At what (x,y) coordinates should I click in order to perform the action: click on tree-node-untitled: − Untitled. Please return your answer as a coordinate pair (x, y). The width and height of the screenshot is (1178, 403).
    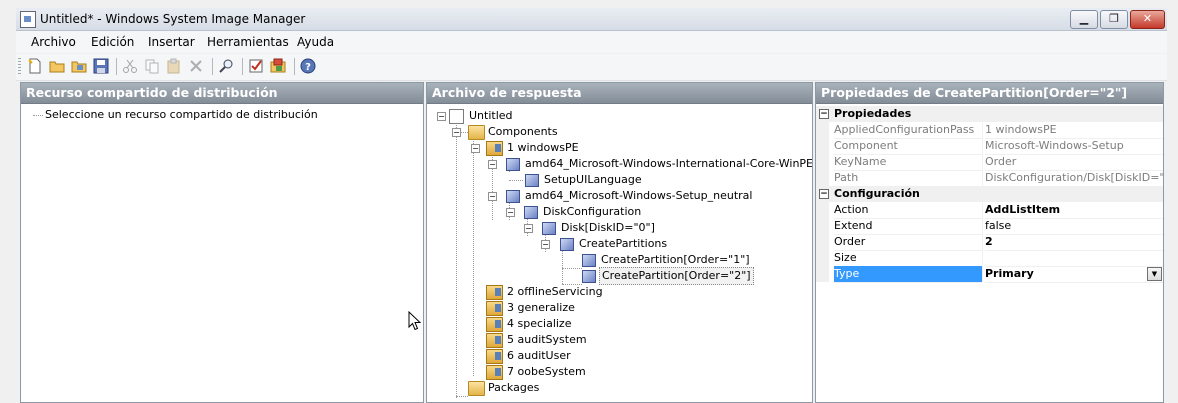
    Looking at the image, I should click on (617, 116).